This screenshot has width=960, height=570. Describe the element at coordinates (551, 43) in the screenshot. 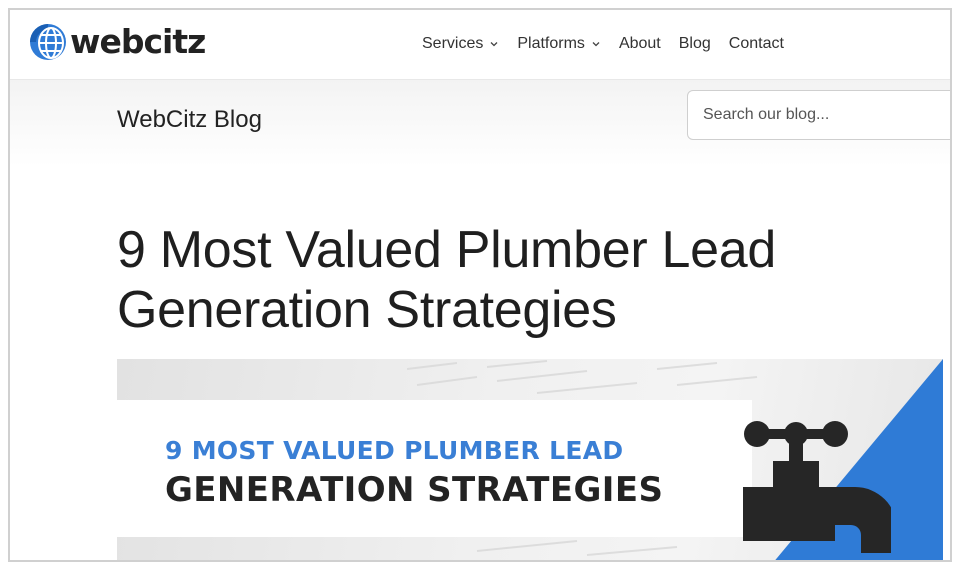

I see `nav-item-label: Platforms` at that location.